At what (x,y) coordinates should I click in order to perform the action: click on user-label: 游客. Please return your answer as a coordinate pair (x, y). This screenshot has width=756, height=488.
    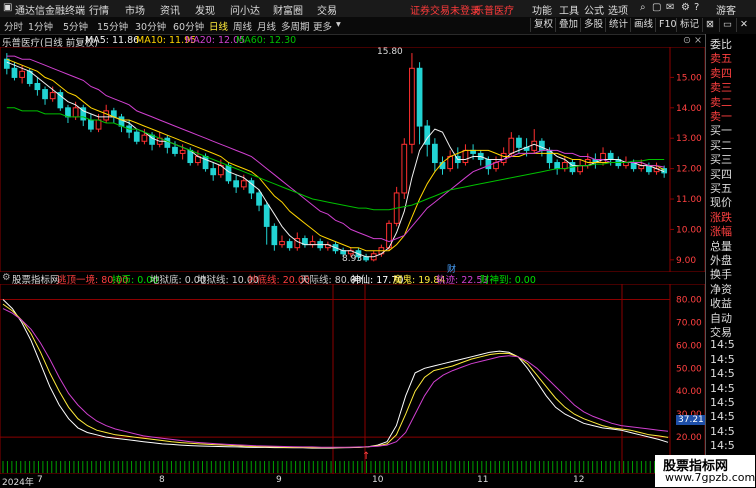
    Looking at the image, I should click on (726, 9).